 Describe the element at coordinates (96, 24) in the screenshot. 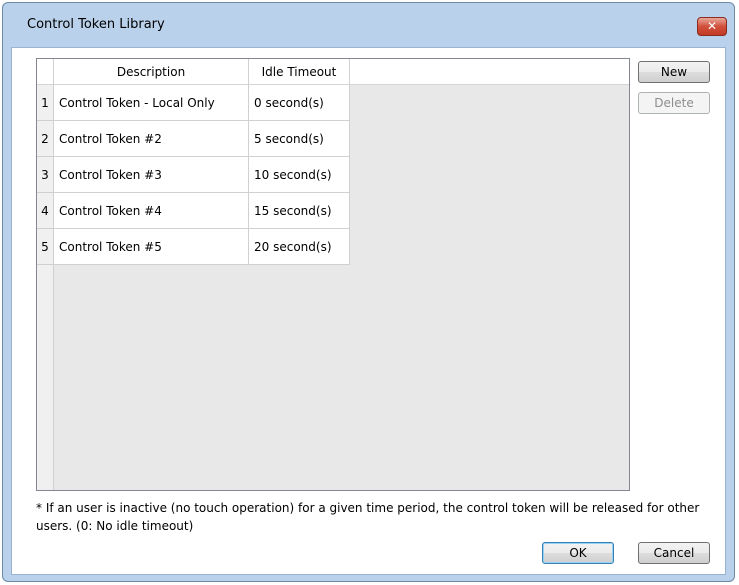

I see `dialog-title: Control Token Library` at that location.